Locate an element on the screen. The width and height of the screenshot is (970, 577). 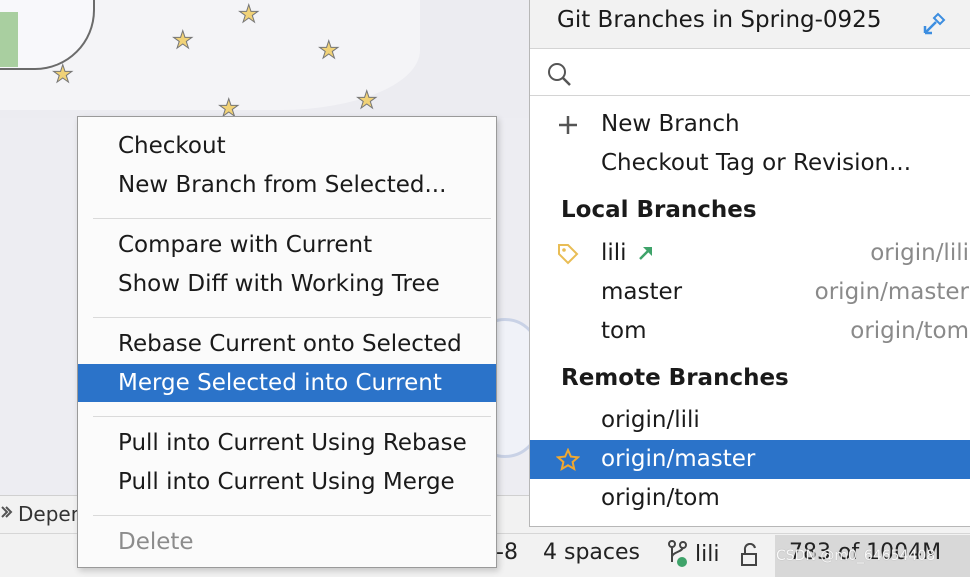
popup-header: Git Branches in Spring-0925 is located at coordinates (750, 24).